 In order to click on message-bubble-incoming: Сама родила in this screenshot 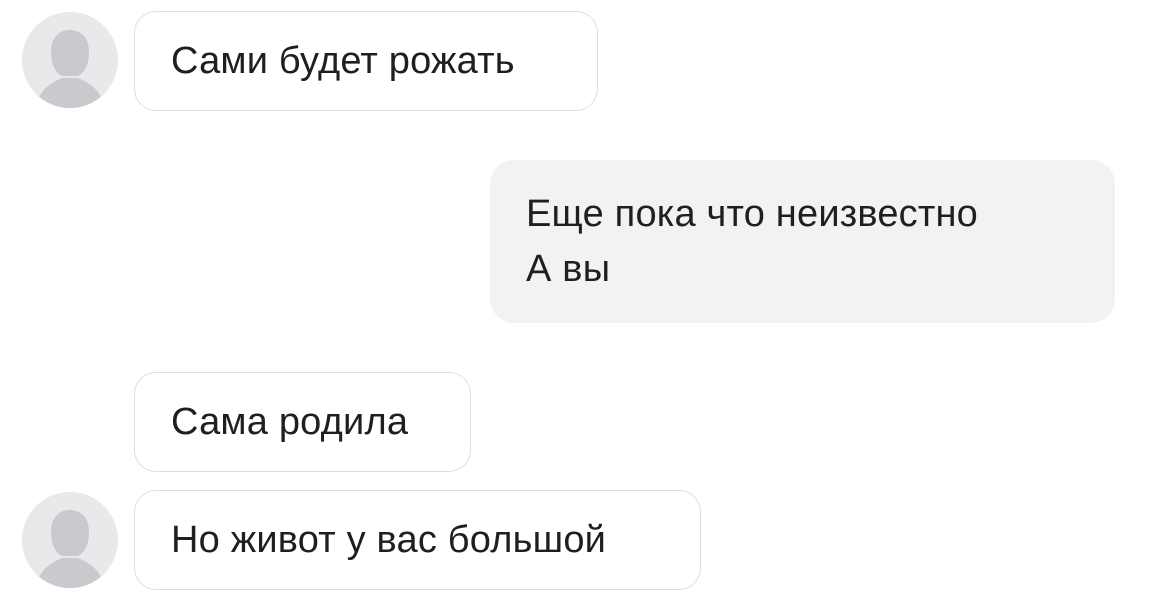, I will do `click(302, 422)`.